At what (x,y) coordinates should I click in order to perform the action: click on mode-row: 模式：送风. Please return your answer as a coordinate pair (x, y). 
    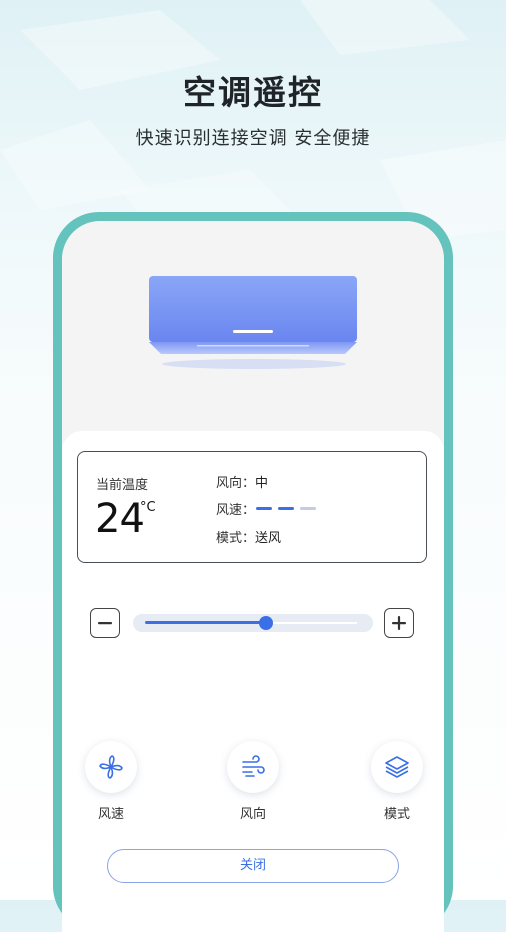
    Looking at the image, I should click on (248, 536).